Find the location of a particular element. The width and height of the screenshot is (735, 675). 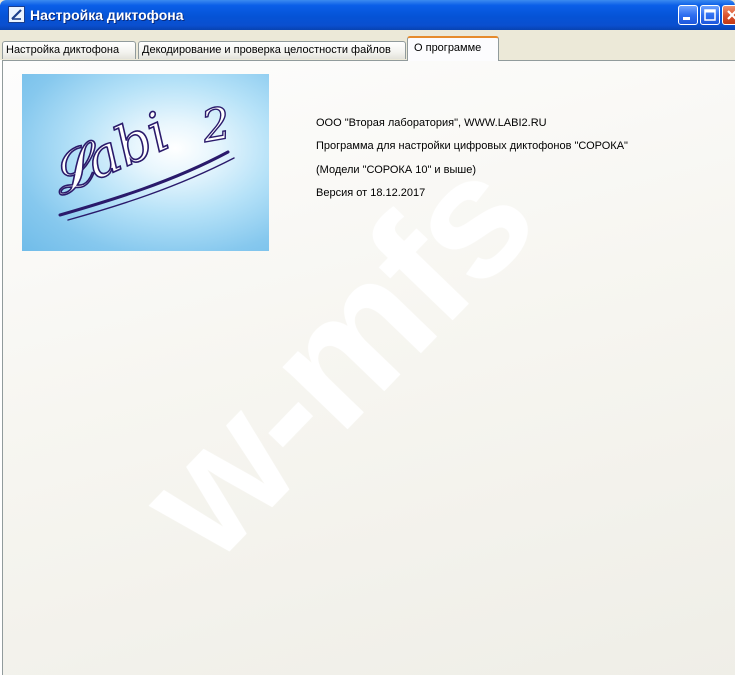

about-company: ООО "Вторая лаборатория", WWW.LABI2.RU is located at coordinates (431, 123).